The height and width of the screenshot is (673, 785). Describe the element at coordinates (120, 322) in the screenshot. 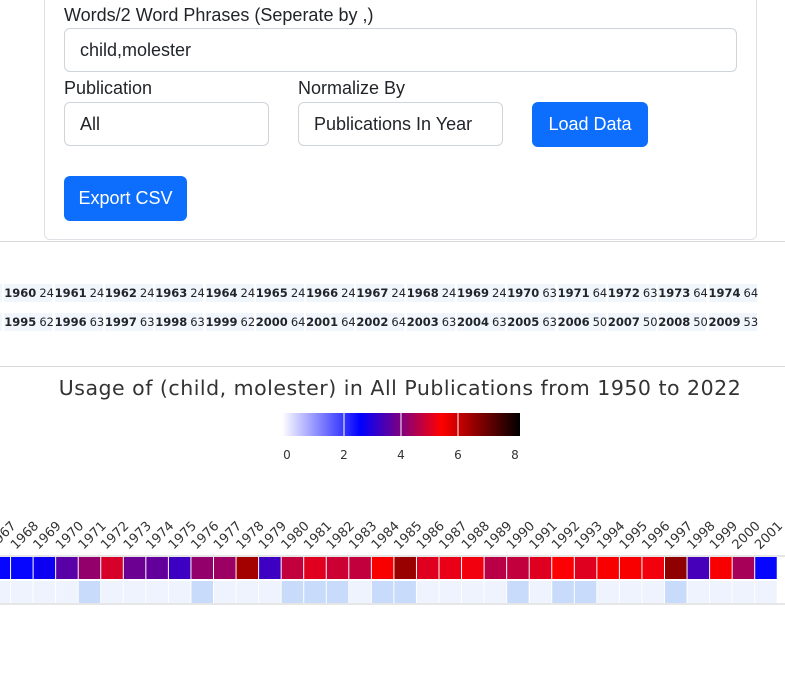

I see `year-label: 1997` at that location.